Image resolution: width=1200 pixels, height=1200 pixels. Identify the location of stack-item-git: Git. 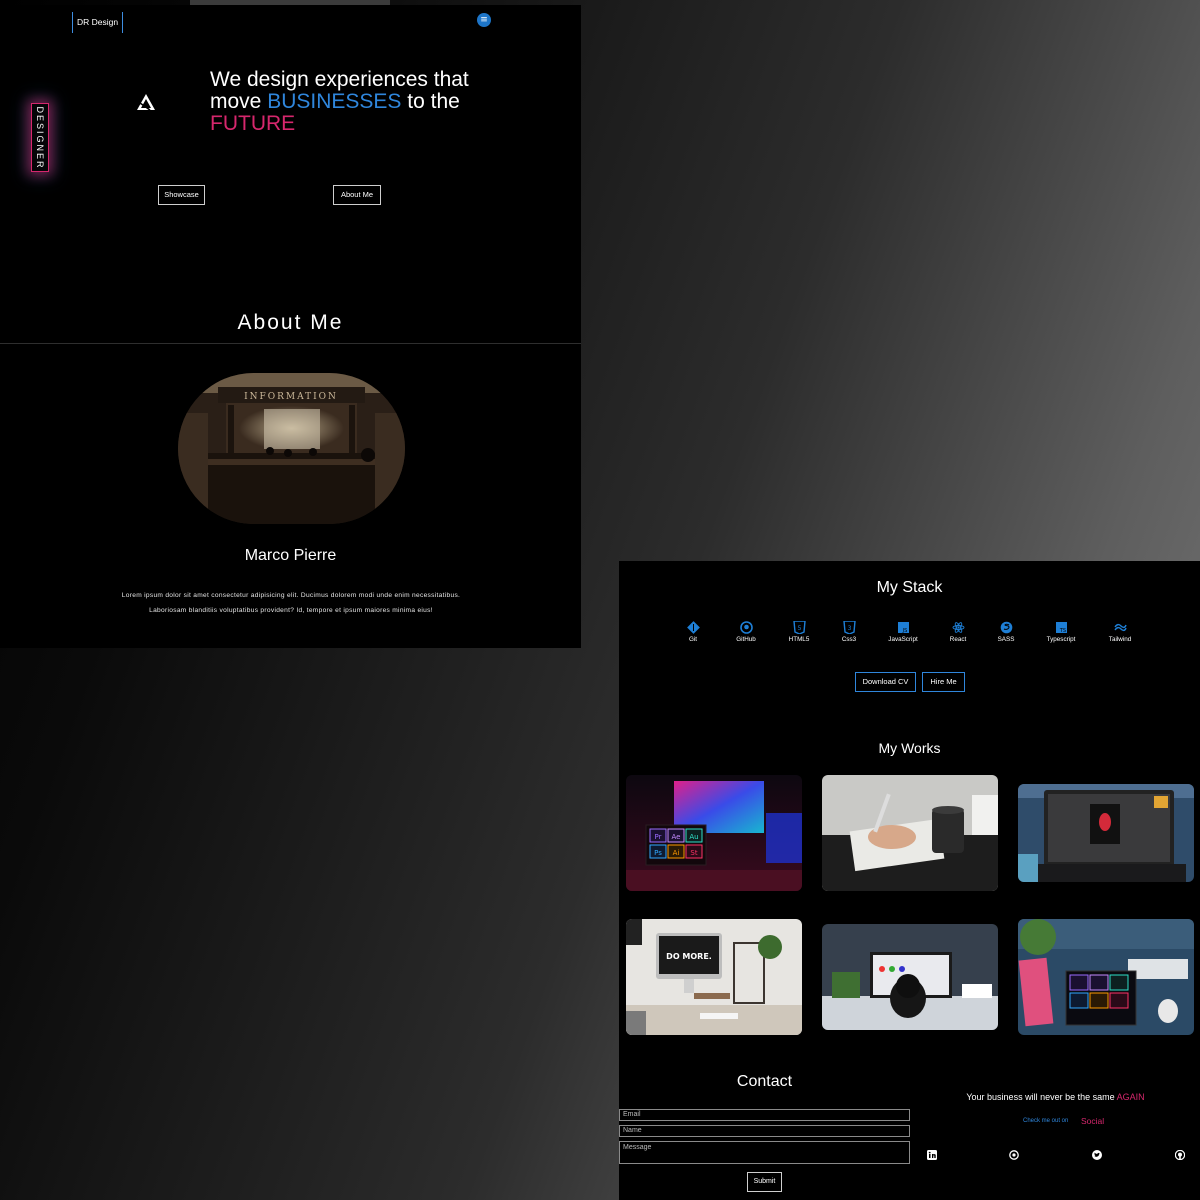
(693, 632).